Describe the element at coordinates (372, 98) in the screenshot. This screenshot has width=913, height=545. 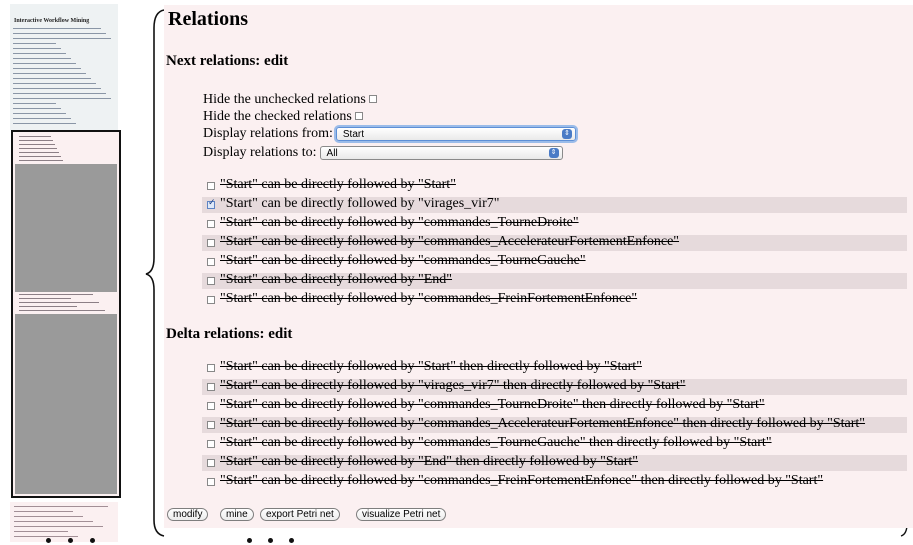
I see `hide-unchecked-checkbox` at that location.